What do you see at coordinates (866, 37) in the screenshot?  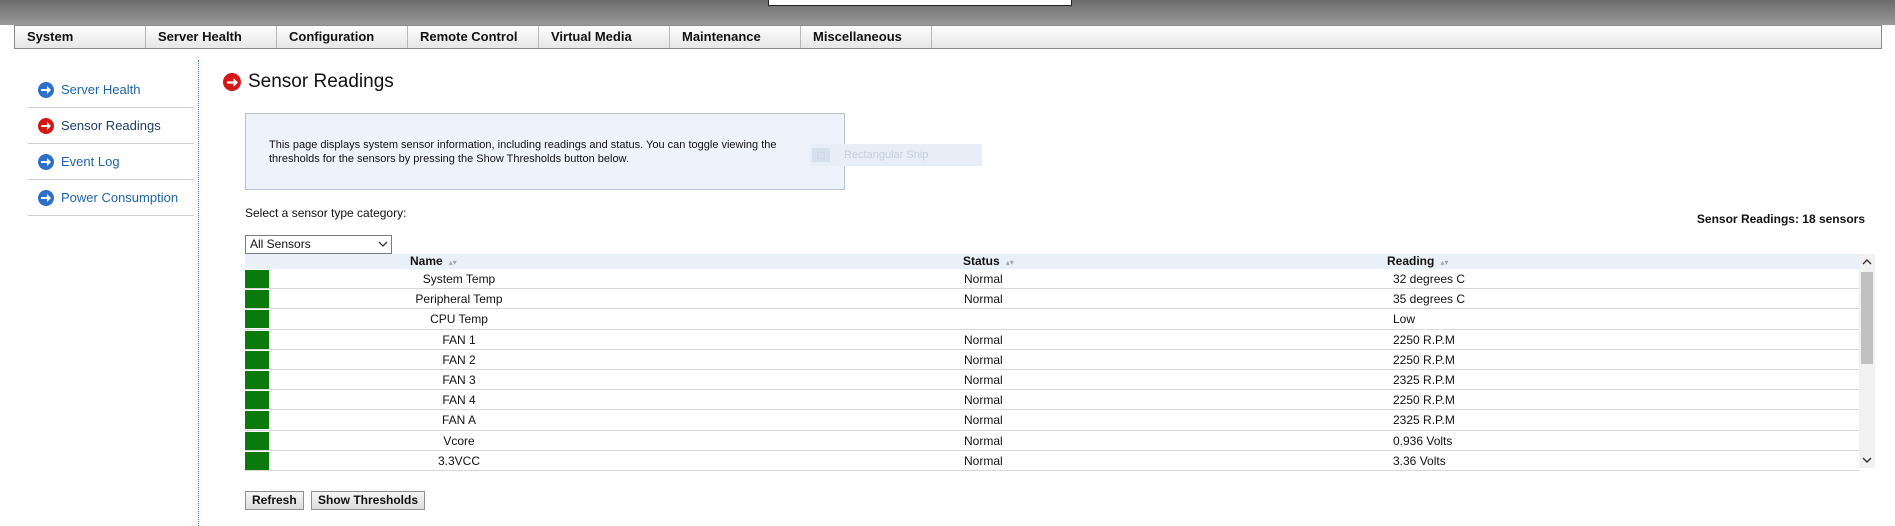 I see `nav-miscellaneous: Miscellaneous` at bounding box center [866, 37].